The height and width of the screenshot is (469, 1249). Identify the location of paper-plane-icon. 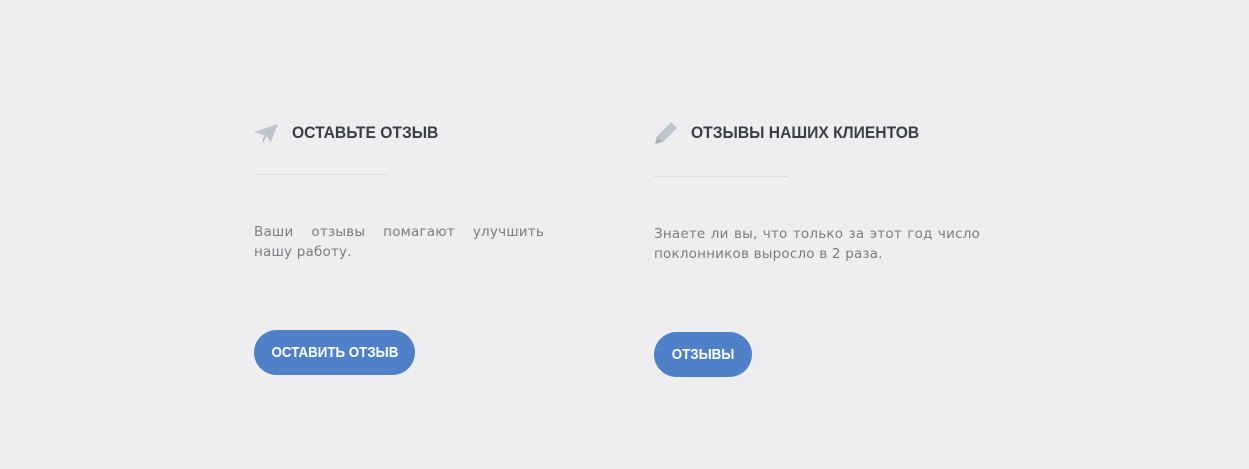
(266, 133).